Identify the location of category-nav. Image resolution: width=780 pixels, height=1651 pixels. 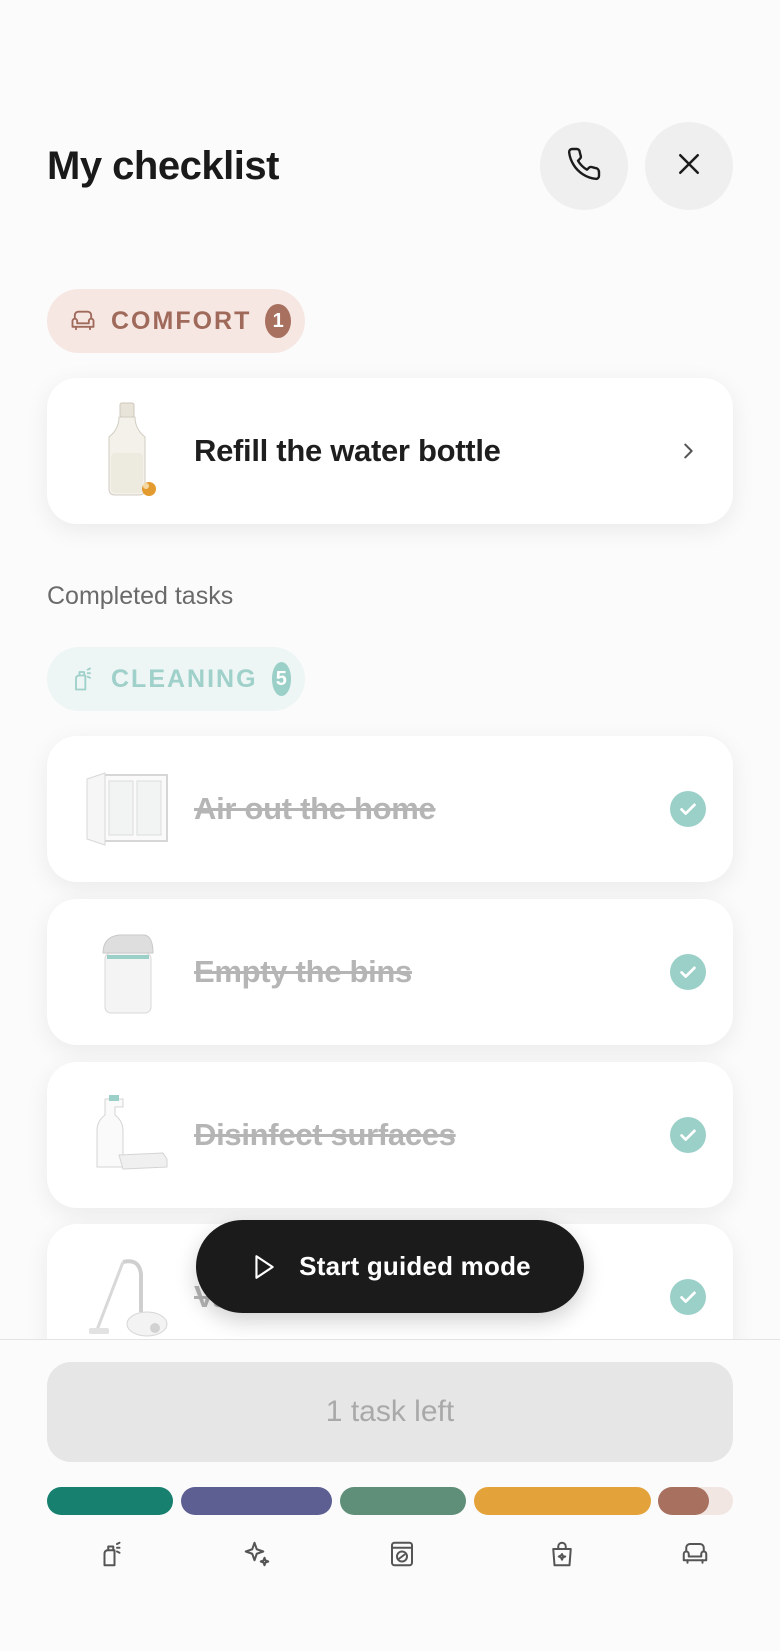
(390, 1556).